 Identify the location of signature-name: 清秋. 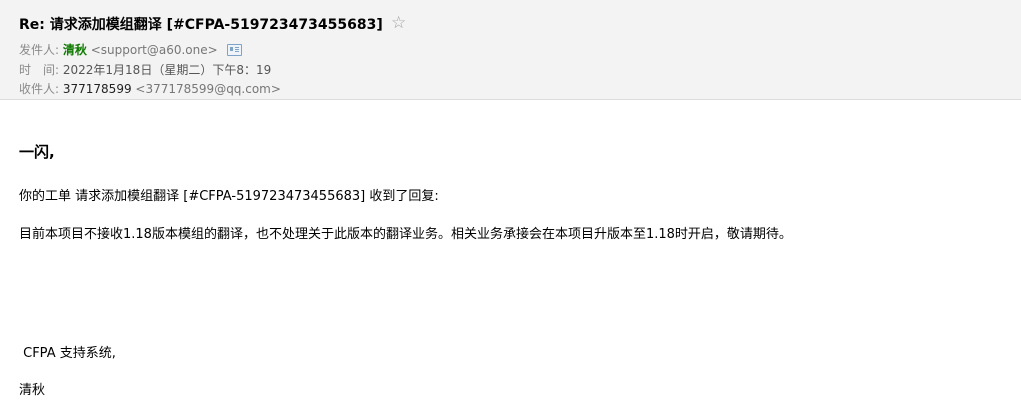
(32, 390).